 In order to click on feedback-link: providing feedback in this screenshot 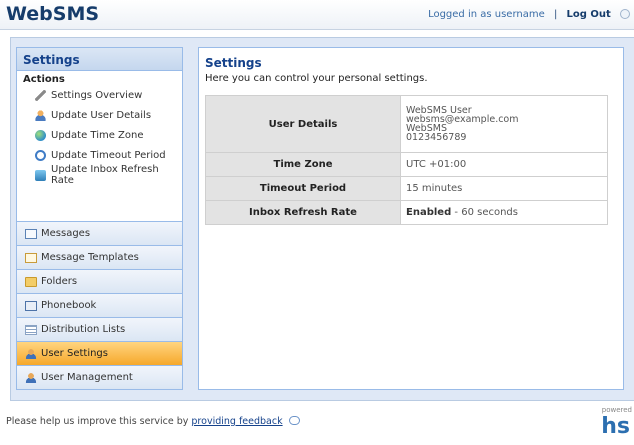, I will do `click(236, 421)`.